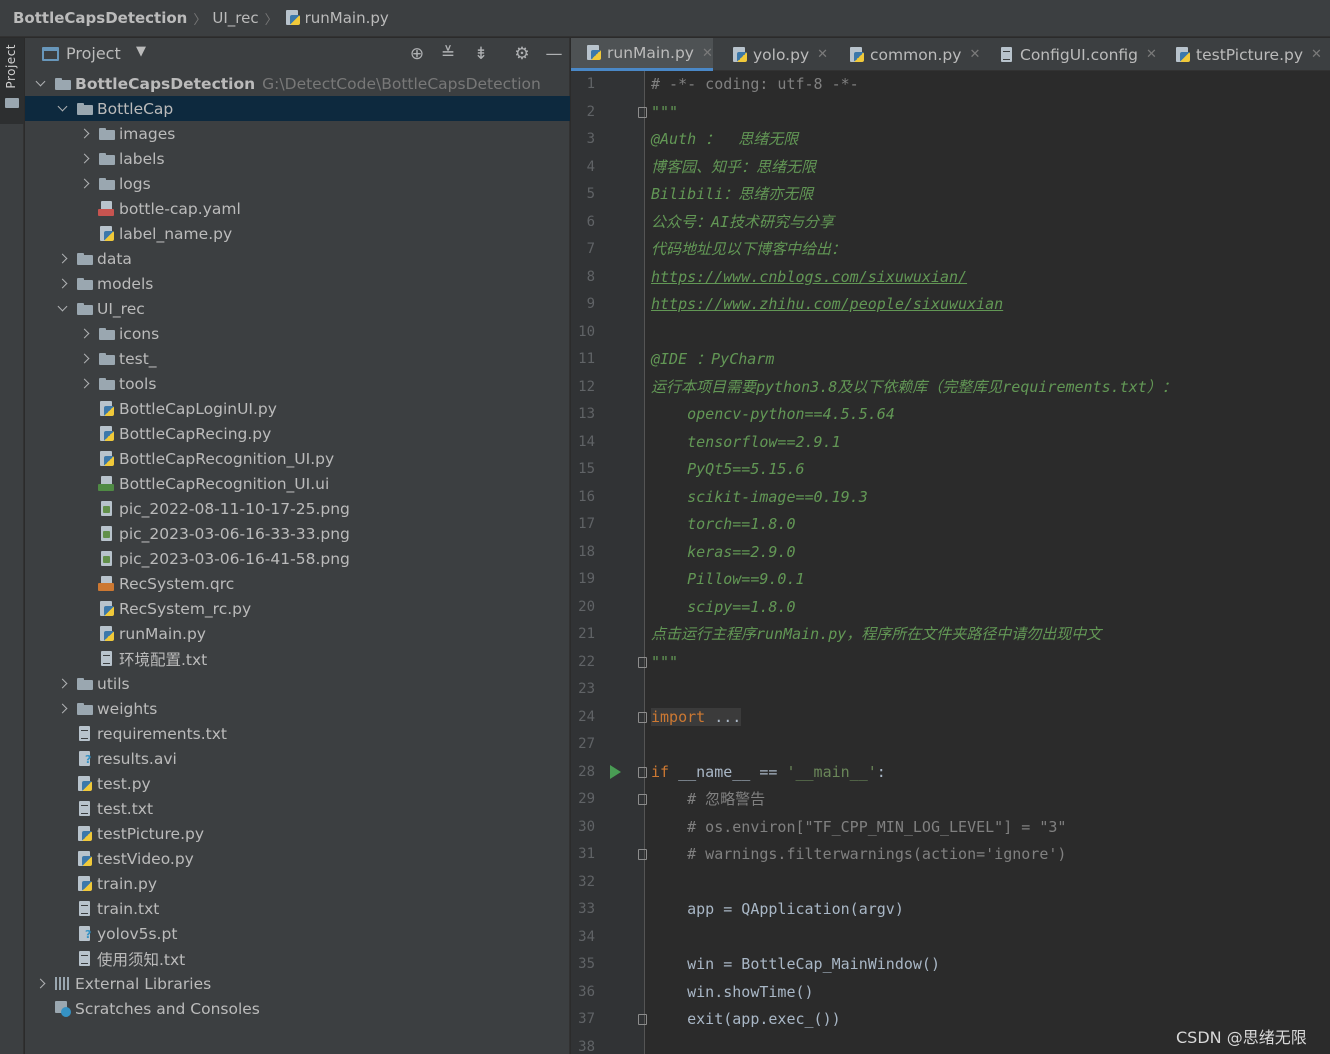 The height and width of the screenshot is (1054, 1330). I want to click on tree-file-item: 使用须知.txt, so click(297, 958).